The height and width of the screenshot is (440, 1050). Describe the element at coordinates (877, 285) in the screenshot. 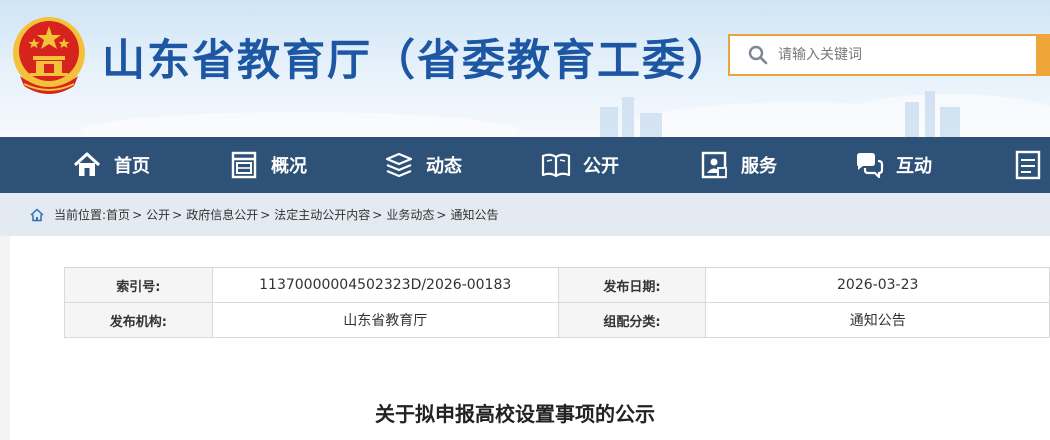

I see `date-value: 2026-03-23` at that location.